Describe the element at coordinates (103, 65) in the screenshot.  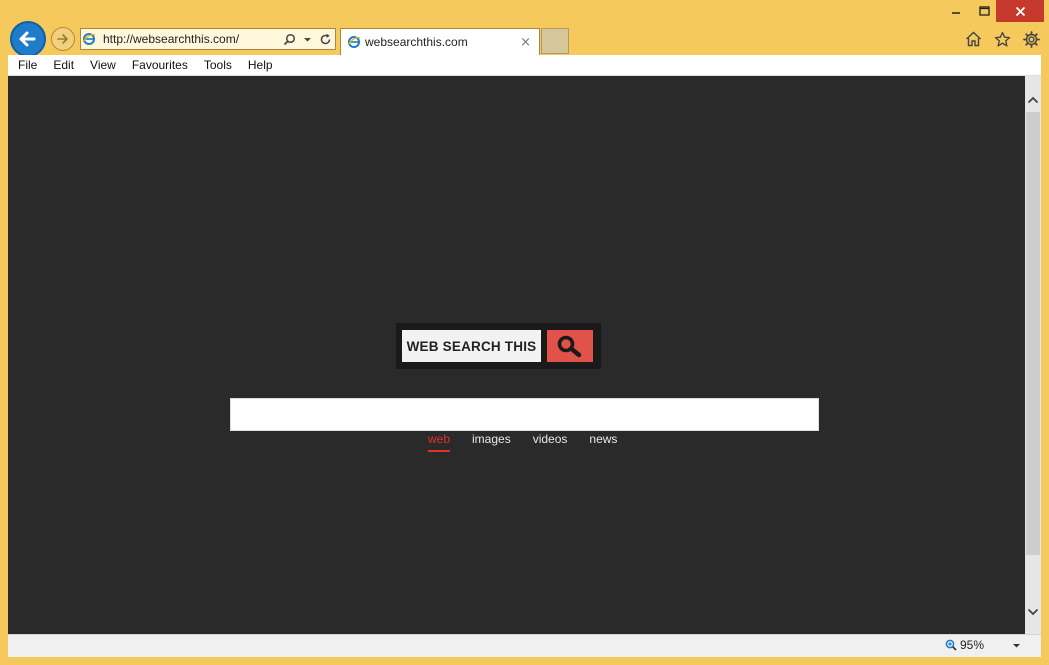
I see `menu-view: View` at that location.